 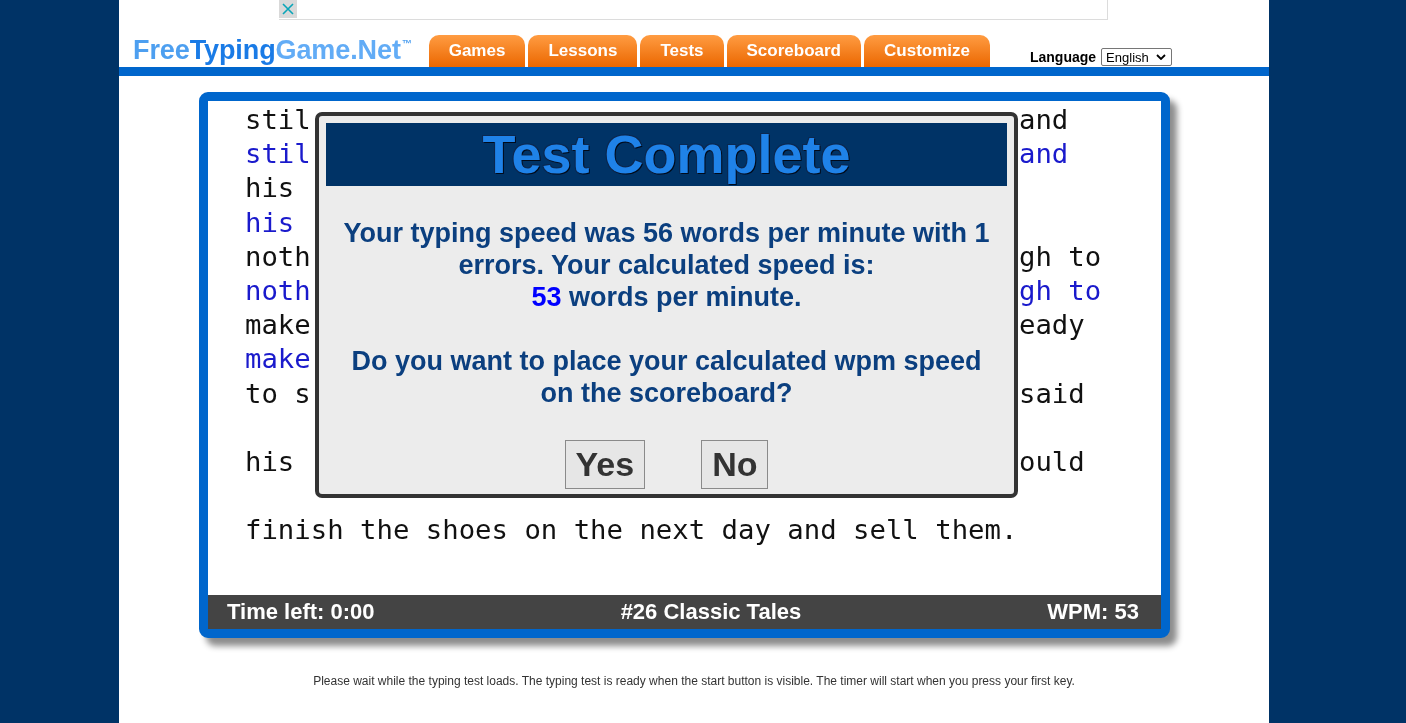 I want to click on typed-text: stil, so click(x=278, y=154).